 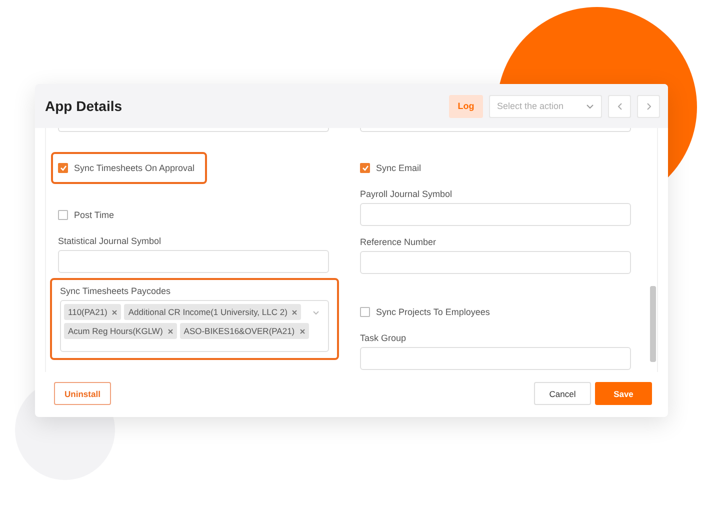 I want to click on tag-label: Acum Reg Hours(KGLW), so click(x=115, y=331).